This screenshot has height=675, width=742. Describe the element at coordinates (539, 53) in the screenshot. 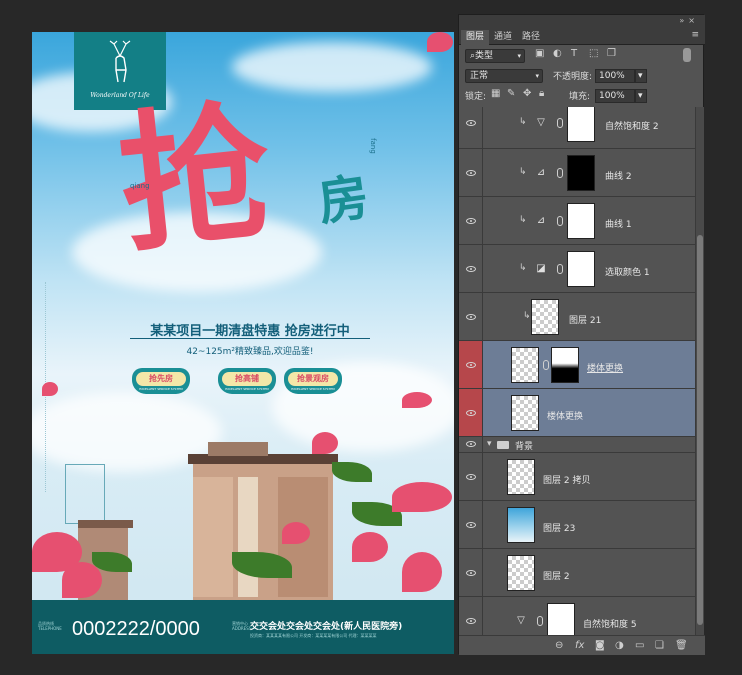

I see `pixel-filter-icon: ▣` at that location.